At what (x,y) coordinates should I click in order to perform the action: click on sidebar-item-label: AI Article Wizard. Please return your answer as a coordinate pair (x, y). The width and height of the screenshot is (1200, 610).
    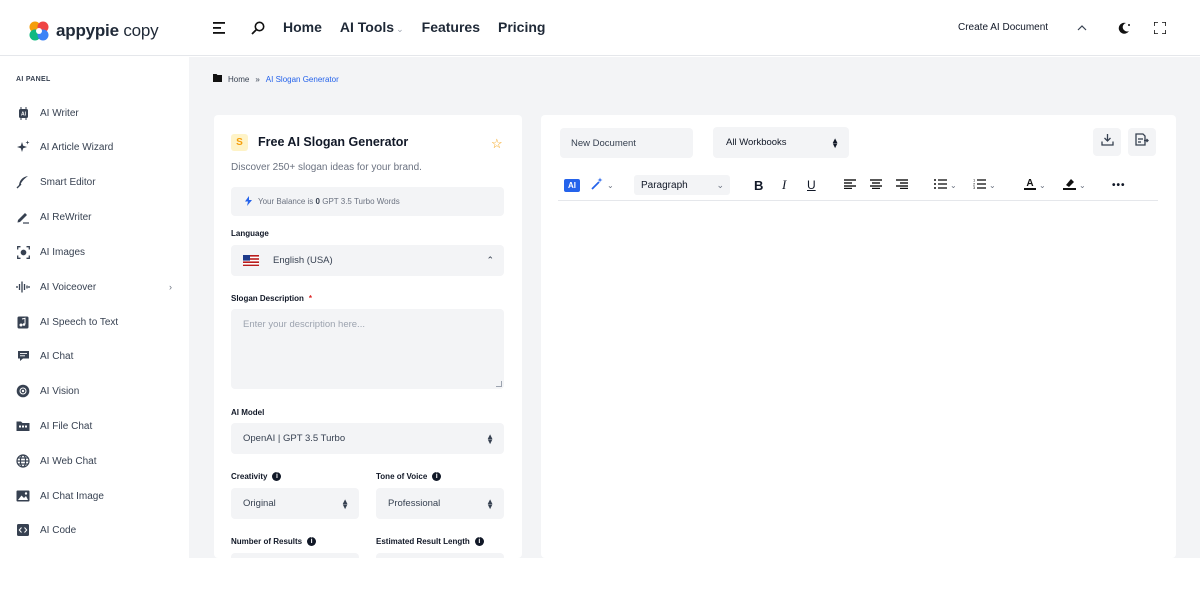
    Looking at the image, I should click on (77, 147).